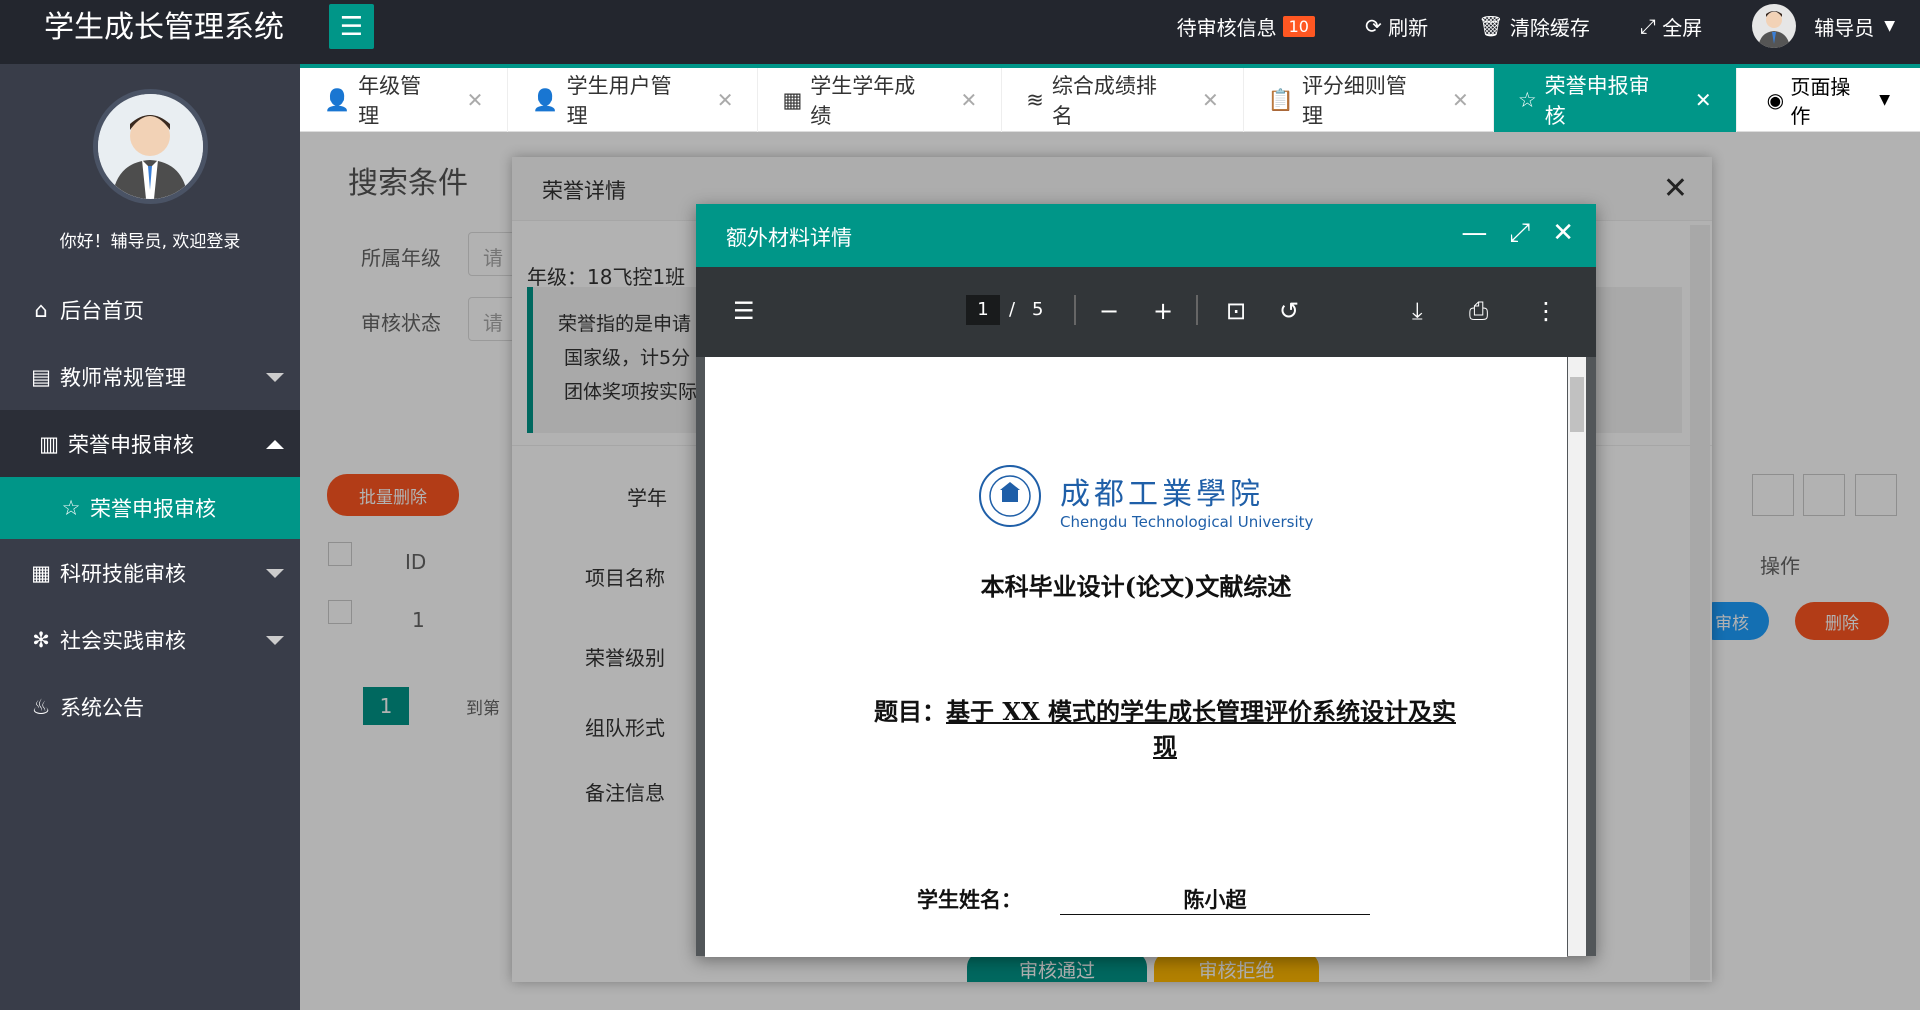  I want to click on refresh-icon: ⟳, so click(1376, 26).